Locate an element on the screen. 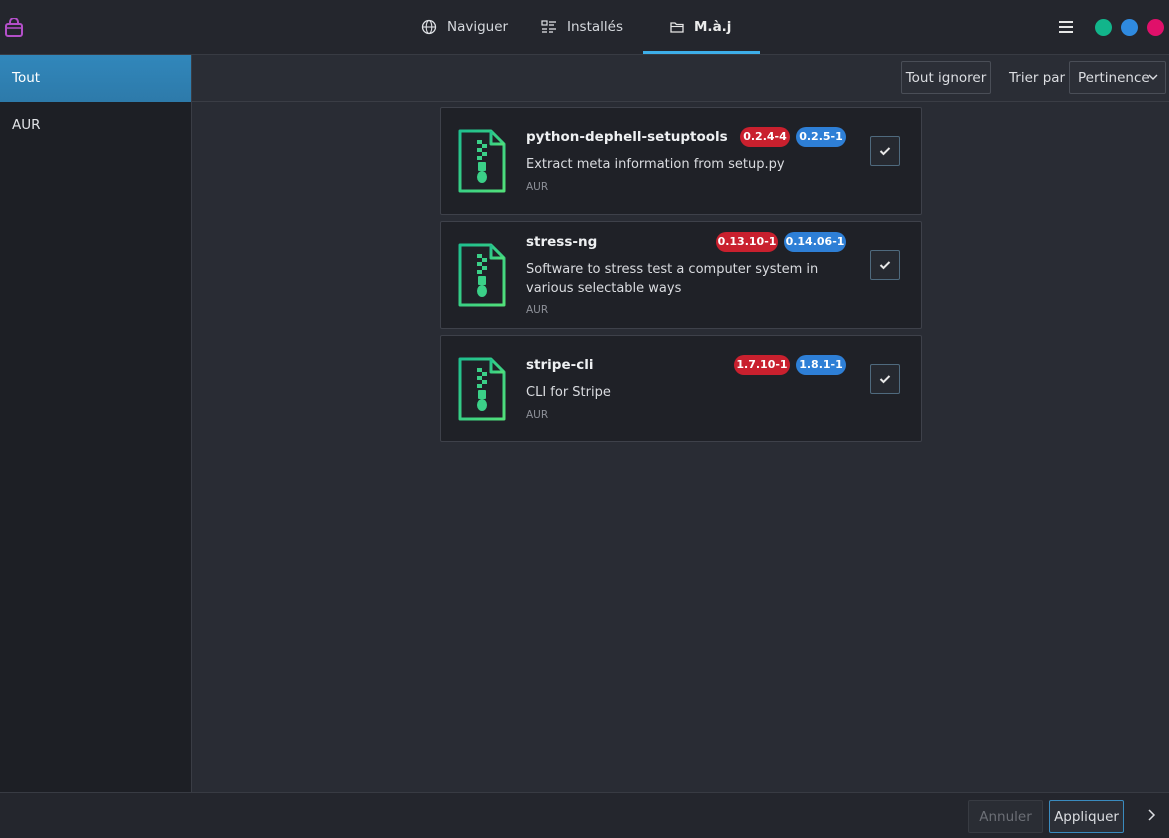 This screenshot has width=1169, height=838. sidebar-item-aur: AUR is located at coordinates (95, 125).